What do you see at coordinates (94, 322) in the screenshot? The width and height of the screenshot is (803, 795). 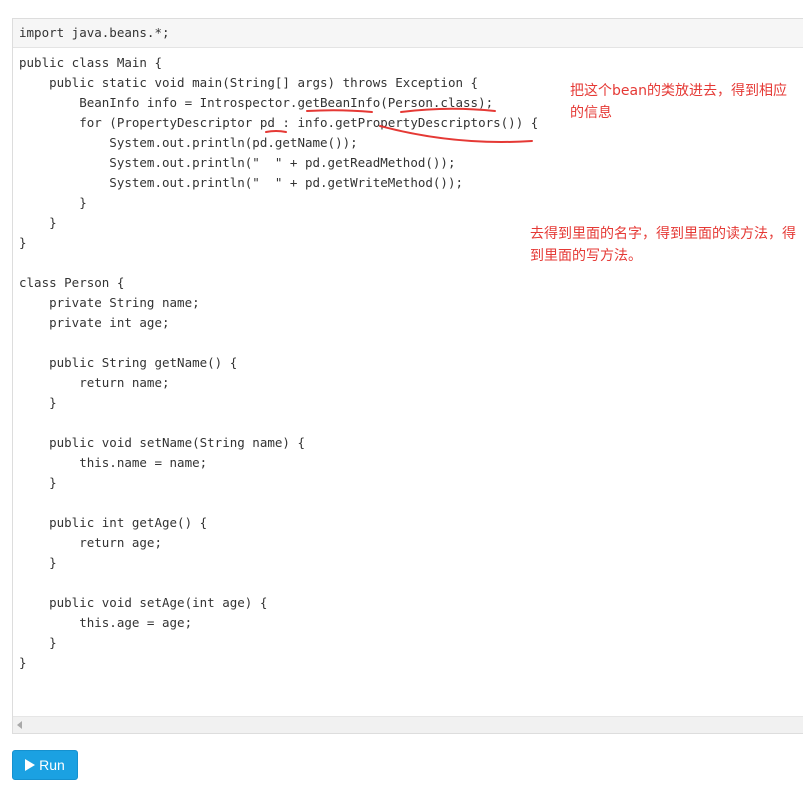 I see `code-line: private int age;` at bounding box center [94, 322].